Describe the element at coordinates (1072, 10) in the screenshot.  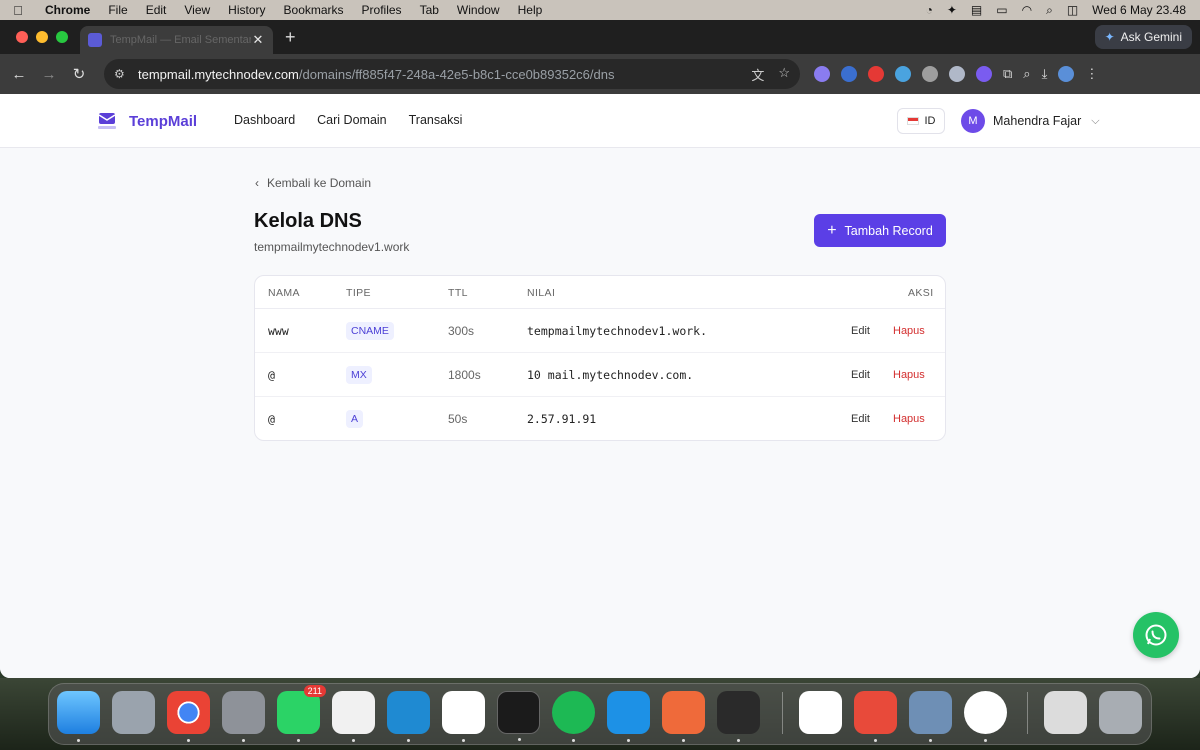
I see `control-center-icon: ◫` at that location.